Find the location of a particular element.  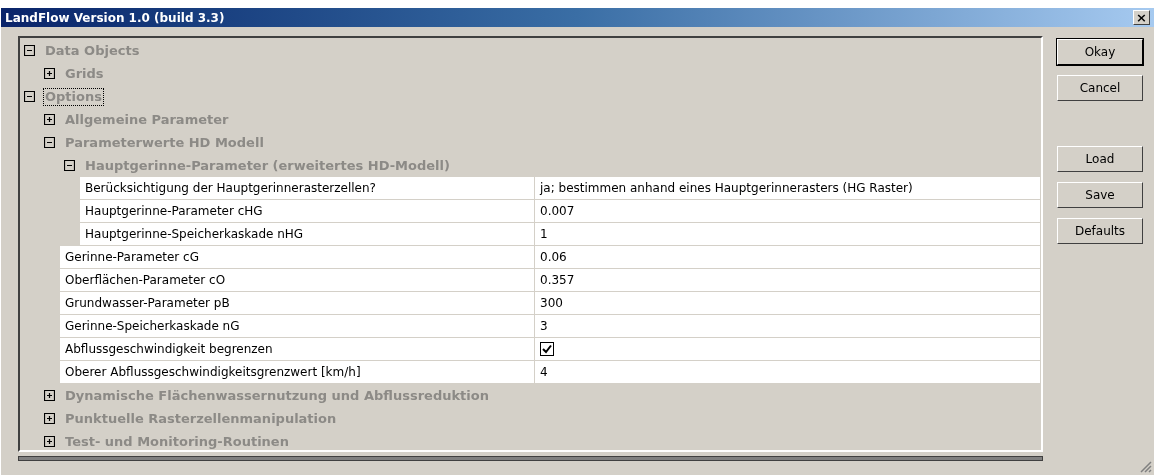

property-name-cell: Oberer Abflussgeschwindigkeitsgrenzwert [km/h] is located at coordinates (297, 372).